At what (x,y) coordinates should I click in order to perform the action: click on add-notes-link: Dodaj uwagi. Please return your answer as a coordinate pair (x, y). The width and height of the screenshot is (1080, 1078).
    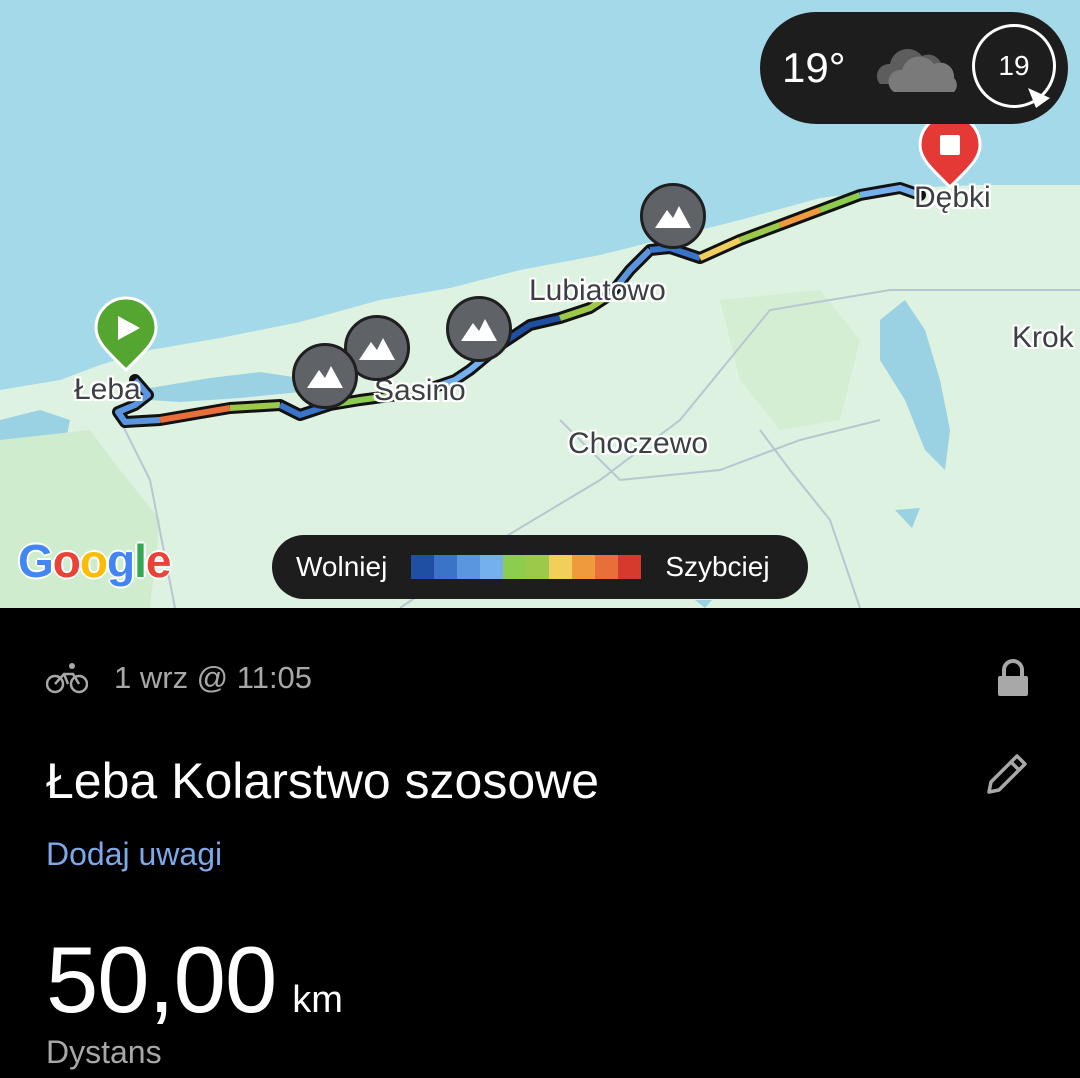
    Looking at the image, I should click on (134, 854).